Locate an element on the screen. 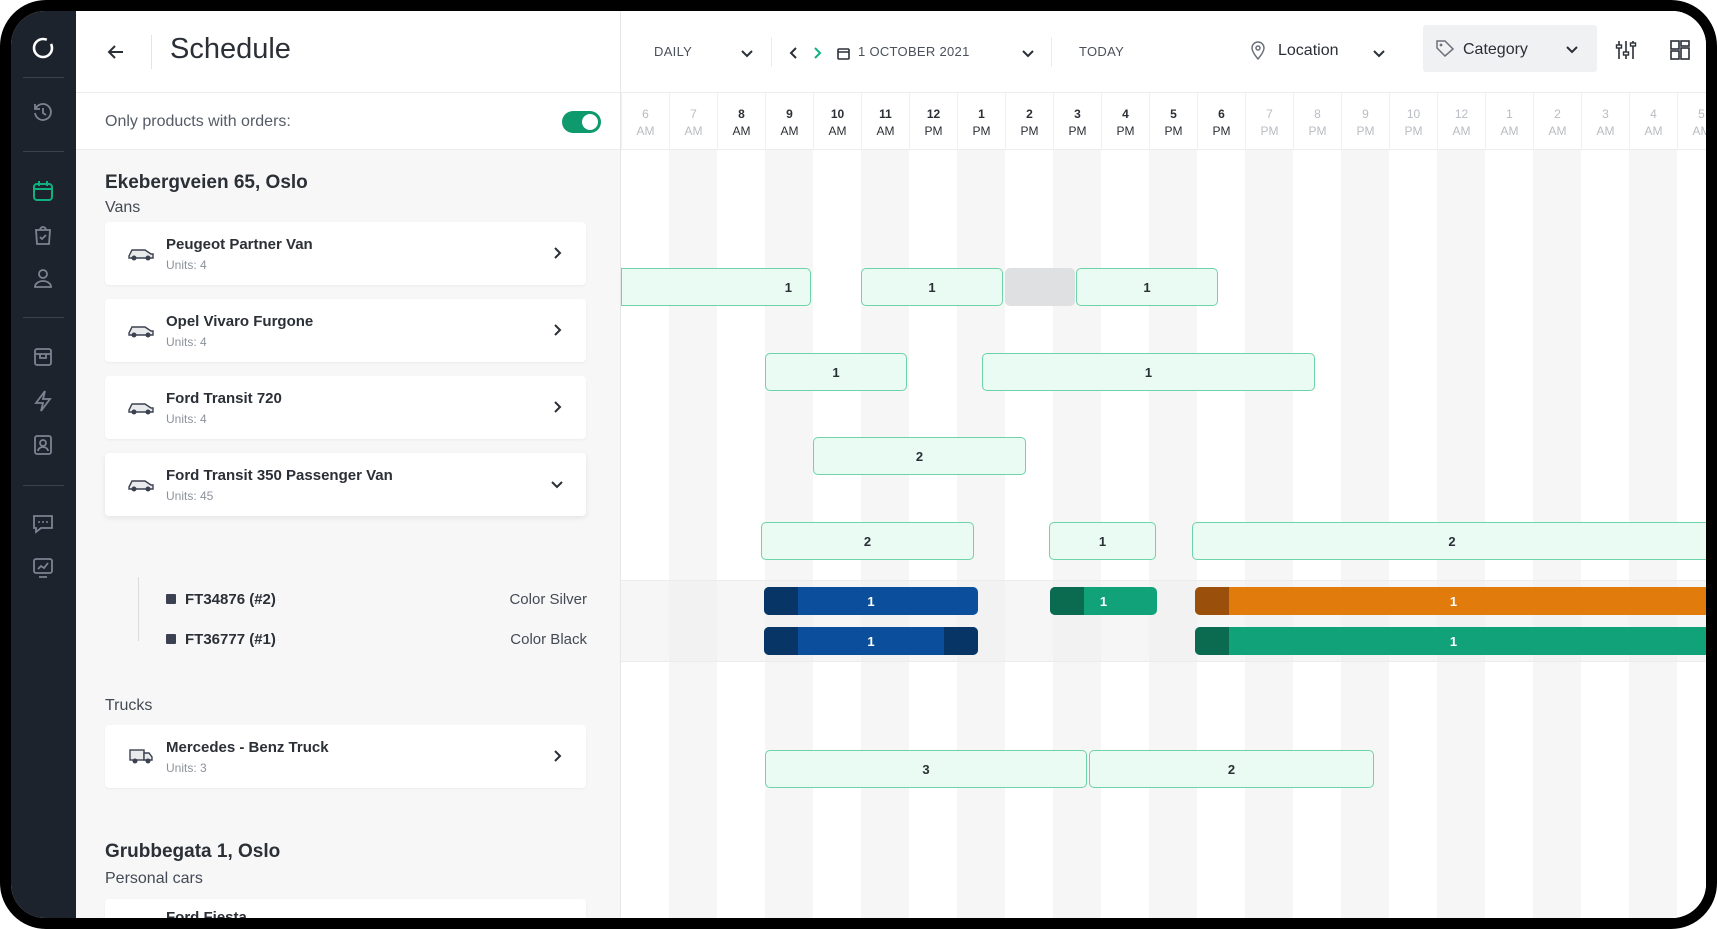  orders-filter-toggle is located at coordinates (581, 122).